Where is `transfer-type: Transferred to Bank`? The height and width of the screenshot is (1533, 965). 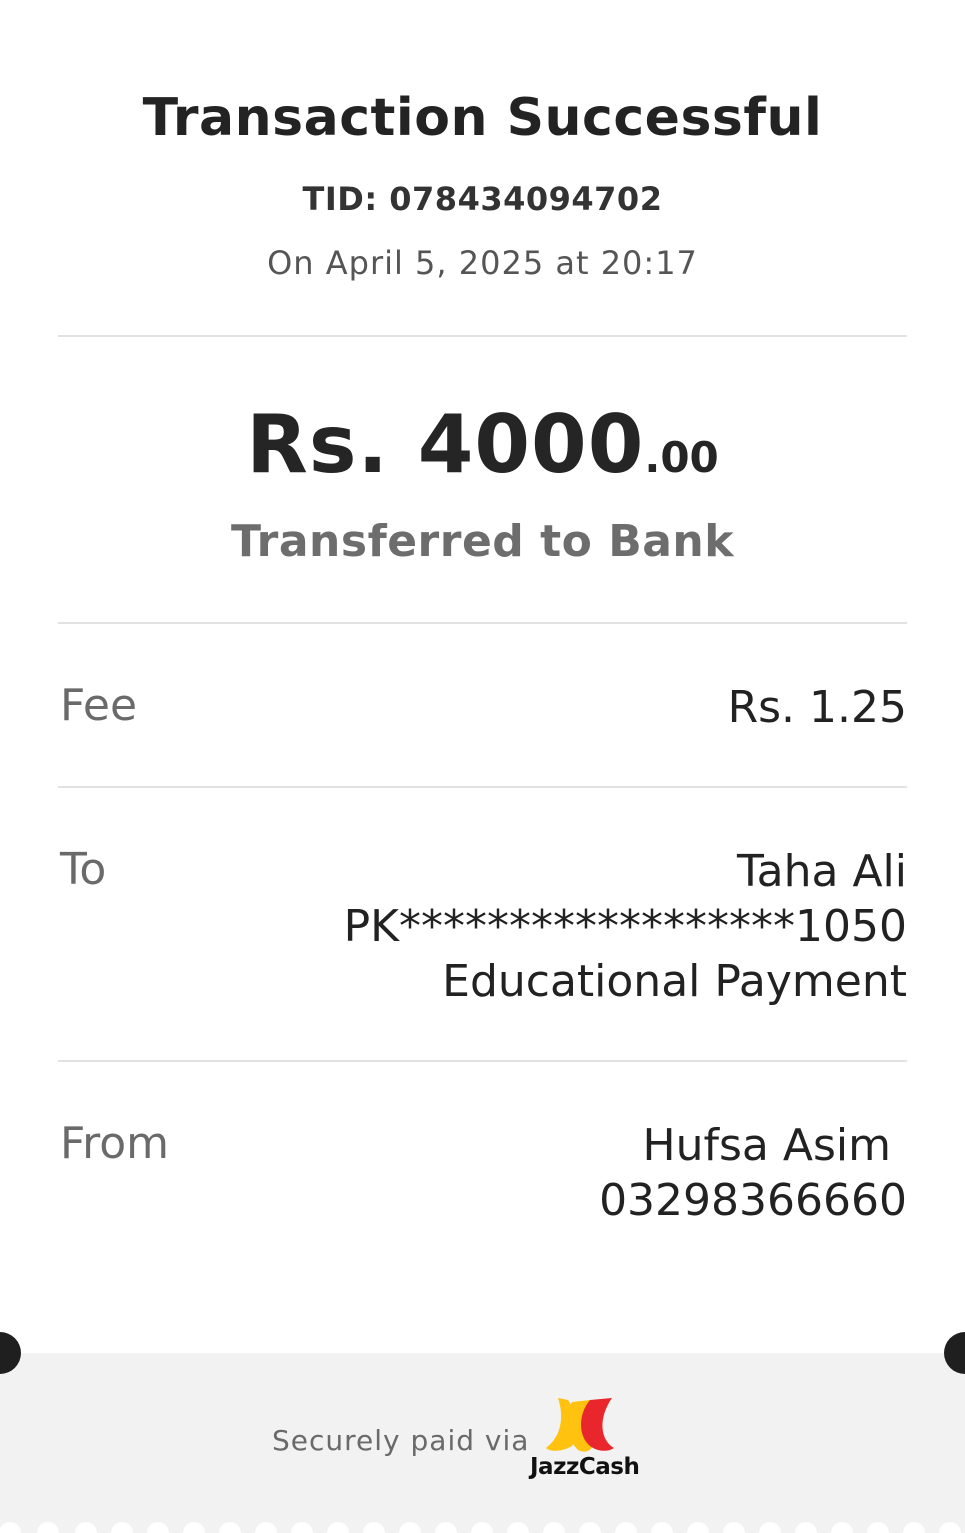
transfer-type: Transferred to Bank is located at coordinates (482, 541).